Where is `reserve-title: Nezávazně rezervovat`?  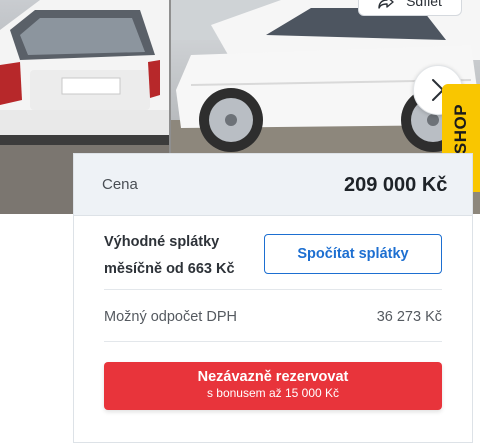 reserve-title: Nezávazně rezervovat is located at coordinates (273, 377).